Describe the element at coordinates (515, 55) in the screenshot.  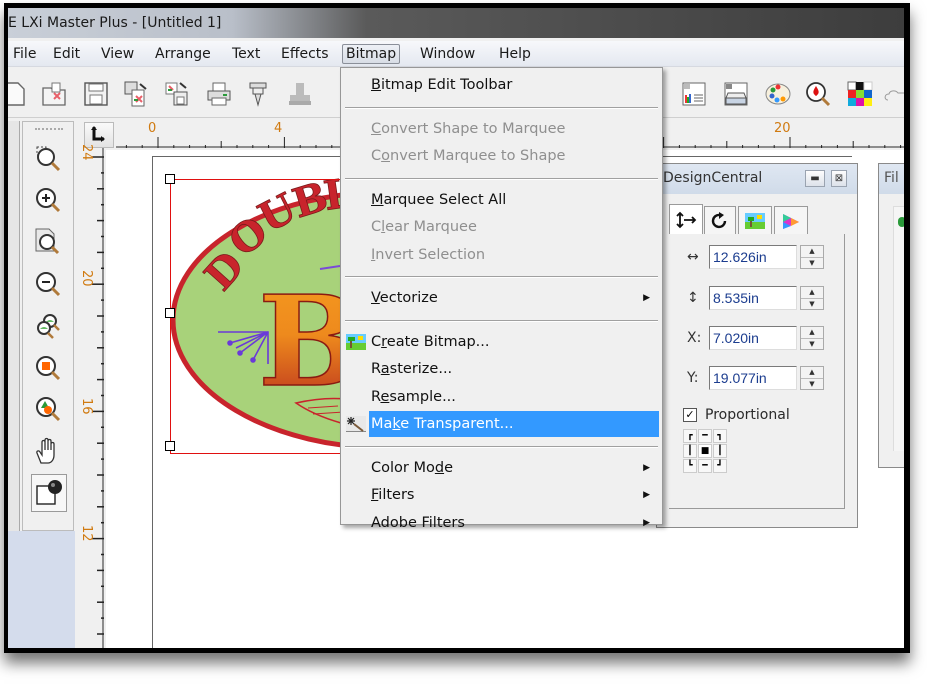
I see `menu-help: Help` at that location.